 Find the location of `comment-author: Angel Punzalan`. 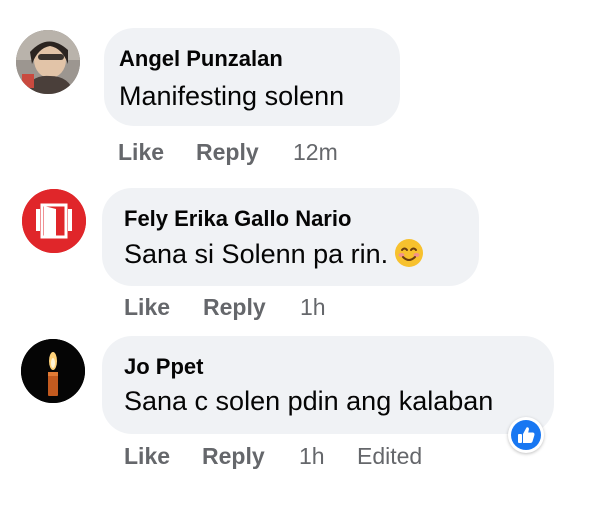

comment-author: Angel Punzalan is located at coordinates (201, 59).